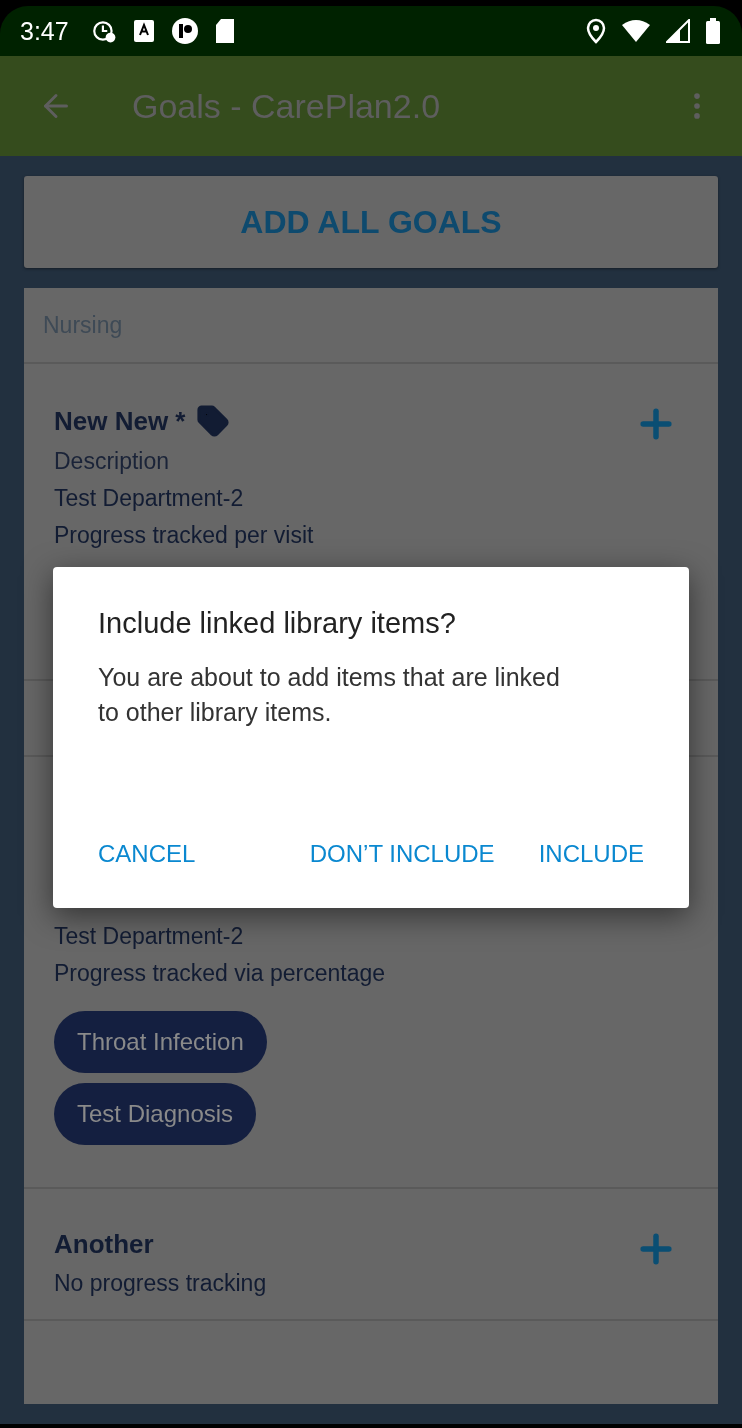 This screenshot has width=742, height=1428. What do you see at coordinates (287, 106) in the screenshot?
I see `app-bar-title: Goals - CarePlan2.0` at bounding box center [287, 106].